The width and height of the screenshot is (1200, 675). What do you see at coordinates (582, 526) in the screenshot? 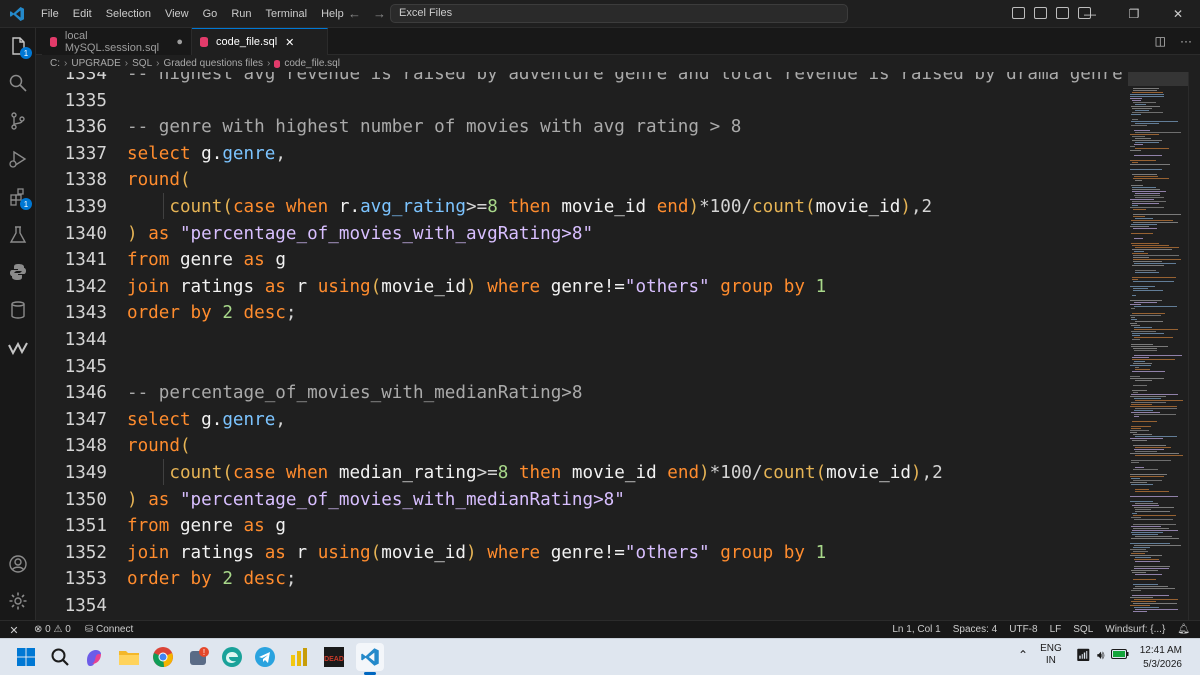
I see `code-line: 1351 from genre as g` at bounding box center [582, 526].